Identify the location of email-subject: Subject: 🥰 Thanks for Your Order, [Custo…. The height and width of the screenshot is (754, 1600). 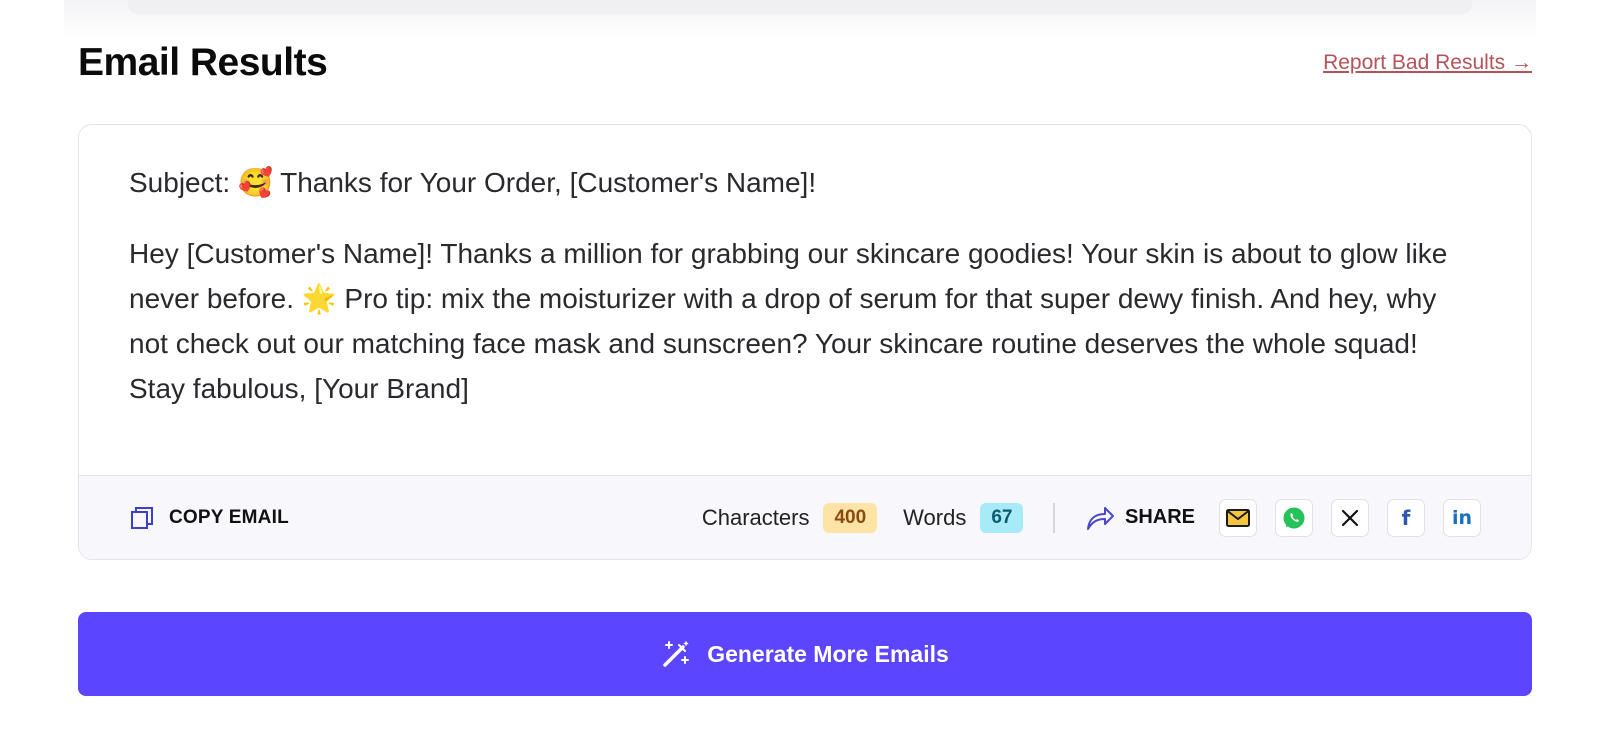
(473, 182).